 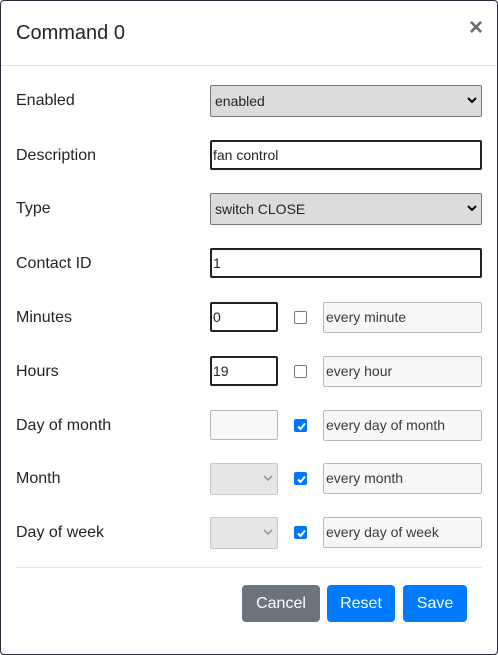 I want to click on day-of-week-label: Day of week, so click(x=60, y=532).